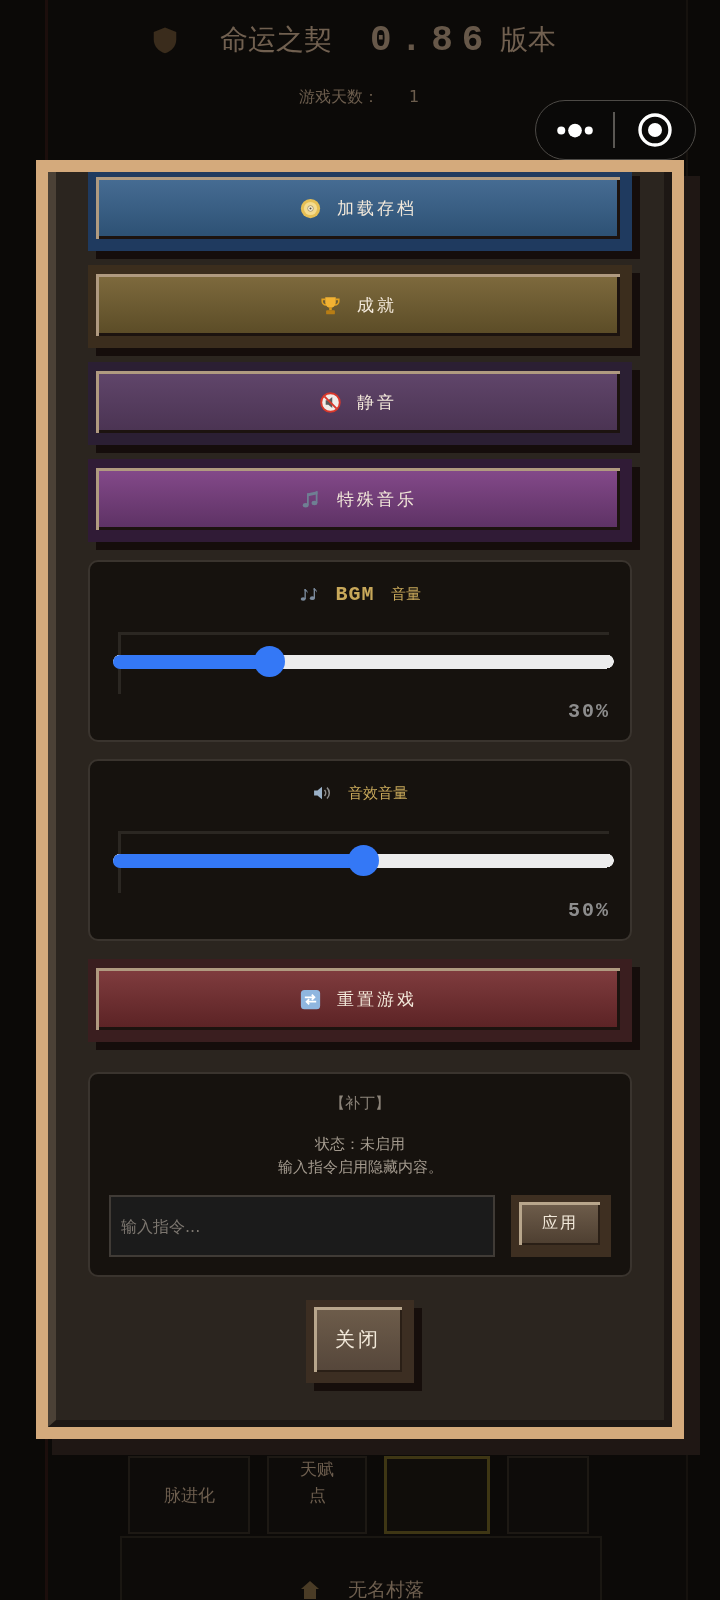  Describe the element at coordinates (589, 911) in the screenshot. I see `volume-reading: 50%` at that location.